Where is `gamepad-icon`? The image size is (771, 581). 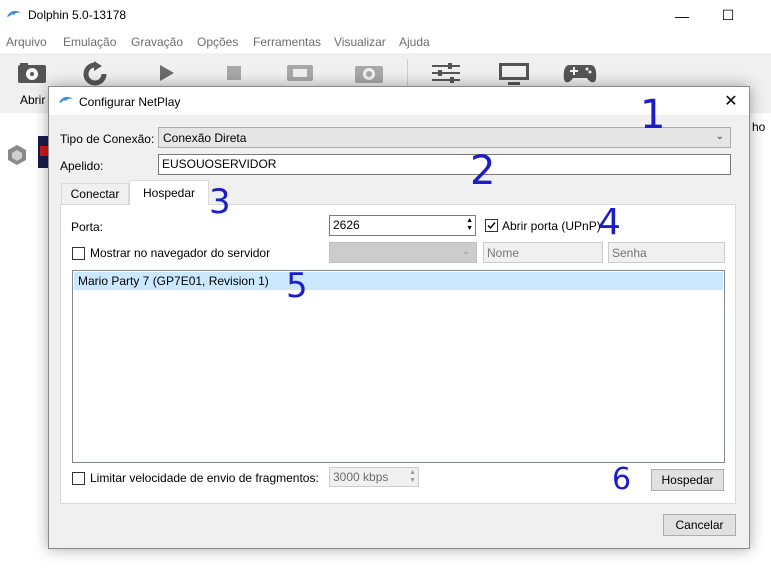 gamepad-icon is located at coordinates (580, 74).